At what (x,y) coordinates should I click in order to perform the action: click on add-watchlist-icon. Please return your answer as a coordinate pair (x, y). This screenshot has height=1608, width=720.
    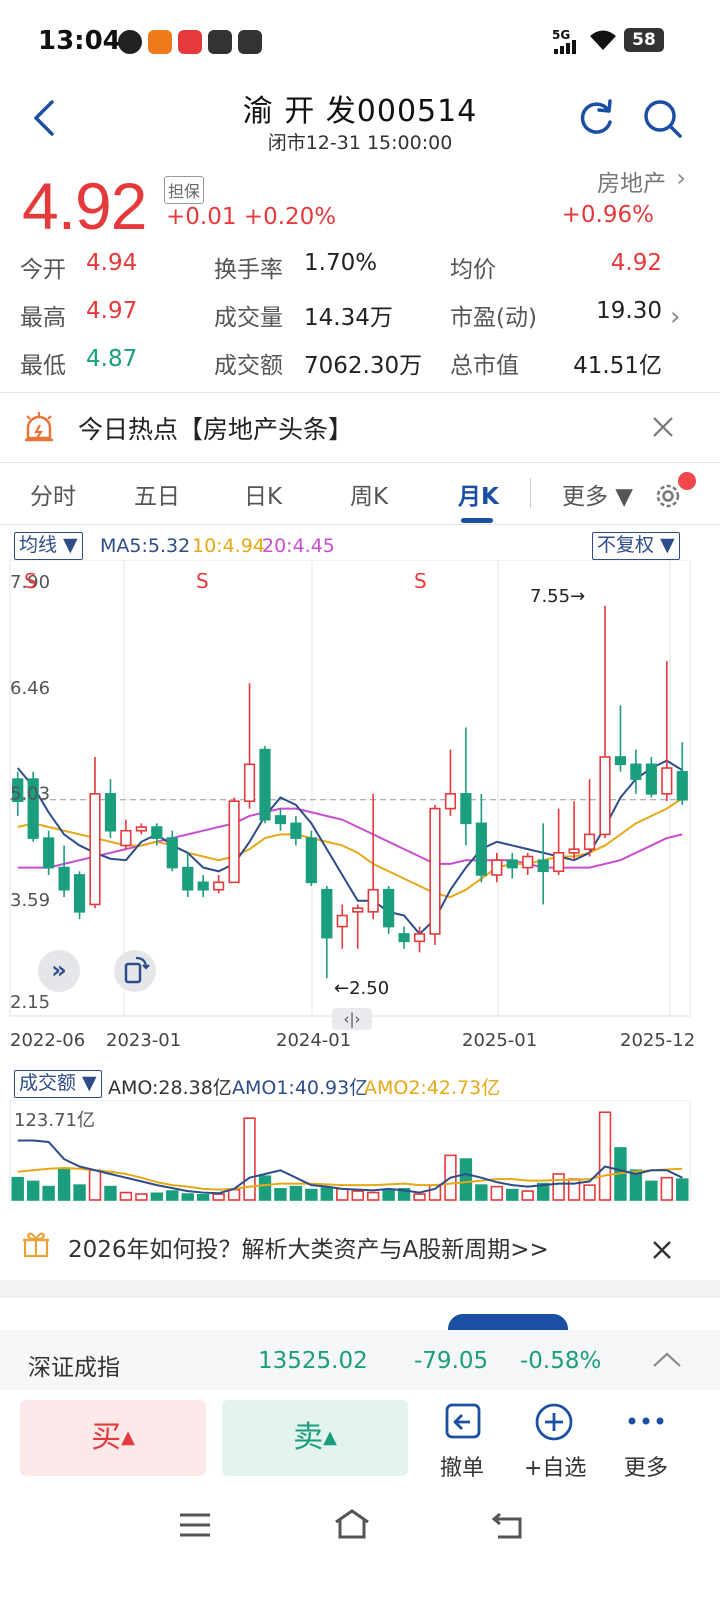
    Looking at the image, I should click on (554, 1422).